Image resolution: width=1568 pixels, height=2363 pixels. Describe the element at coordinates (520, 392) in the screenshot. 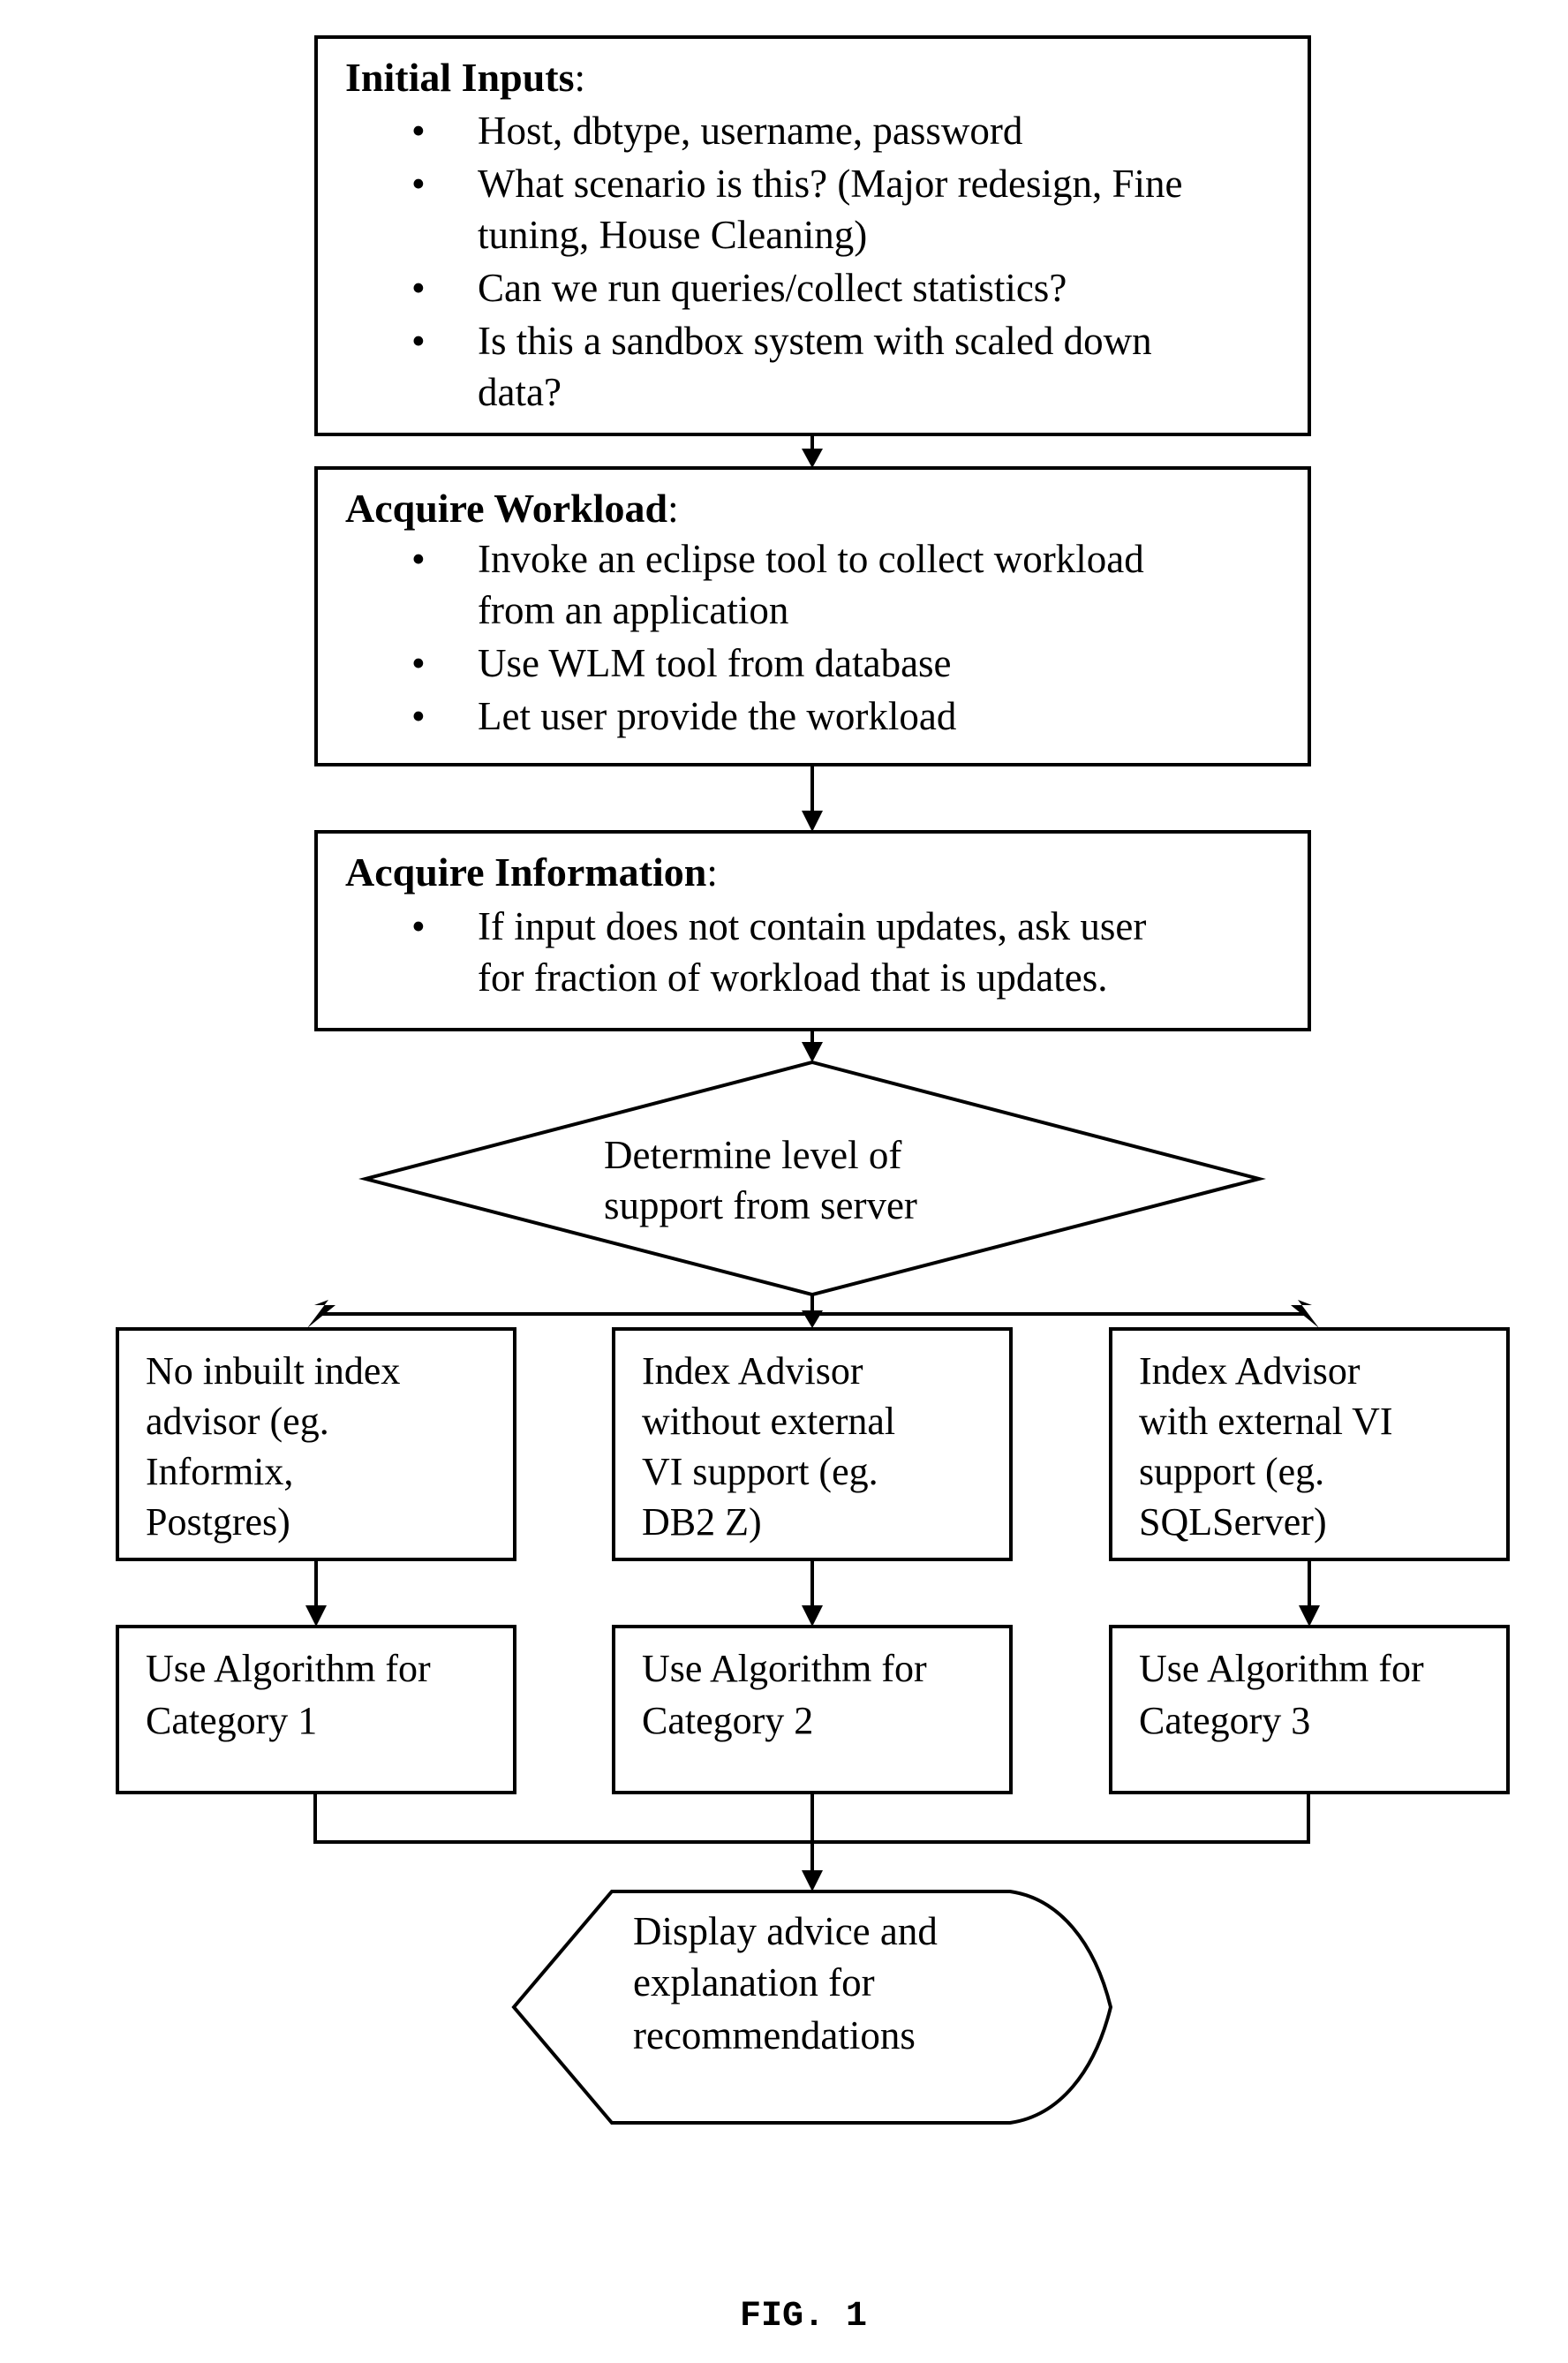

I see `bullet-text: data?` at that location.